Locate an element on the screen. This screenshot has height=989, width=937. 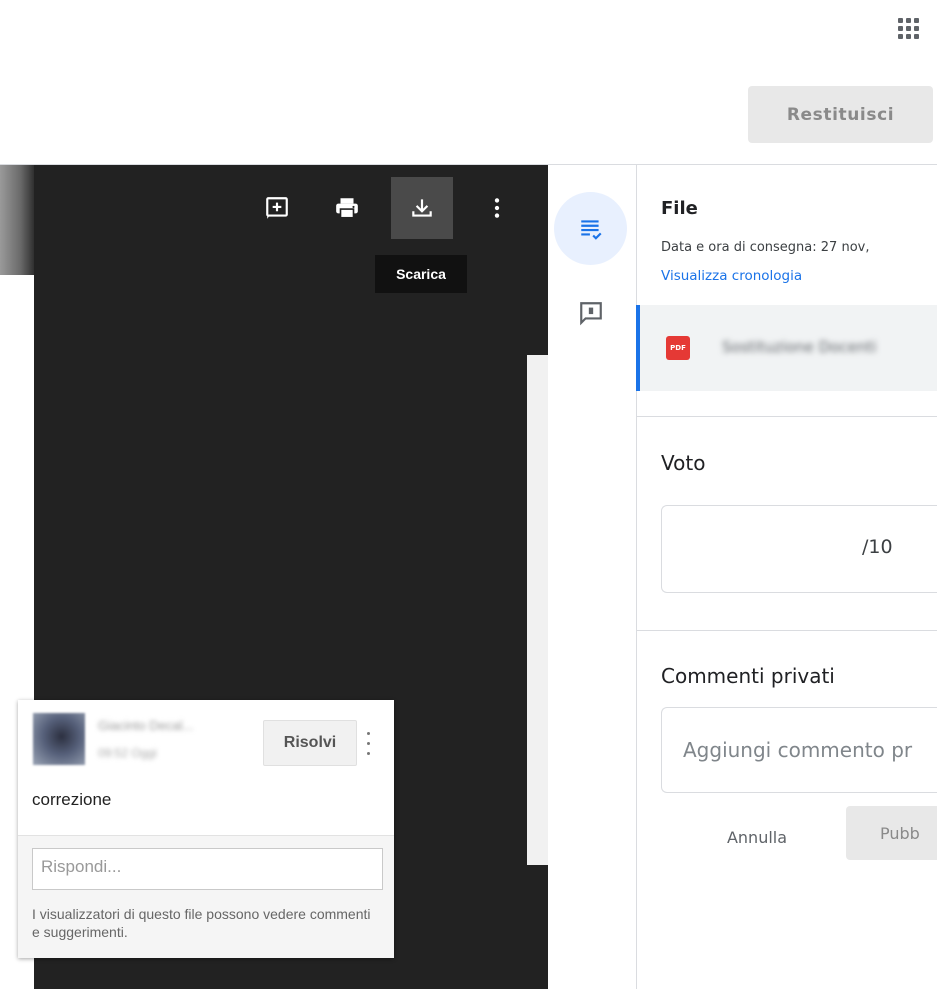
private-comment-placeholder: Aggiungi commento pr is located at coordinates (798, 750).